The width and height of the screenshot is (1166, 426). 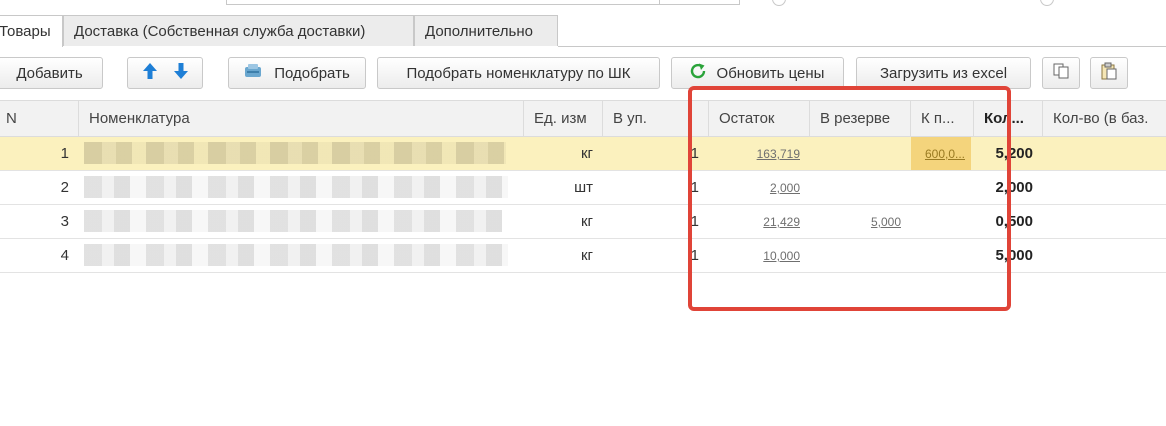 I want to click on copy-icon, so click(x=1061, y=73).